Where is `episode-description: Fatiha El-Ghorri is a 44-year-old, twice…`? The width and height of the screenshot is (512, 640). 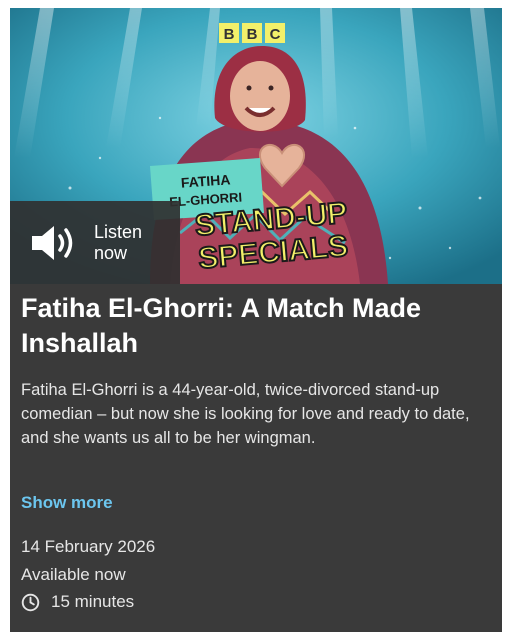
episode-description: Fatiha El-Ghorri is a 44-year-old, twice… is located at coordinates (245, 414).